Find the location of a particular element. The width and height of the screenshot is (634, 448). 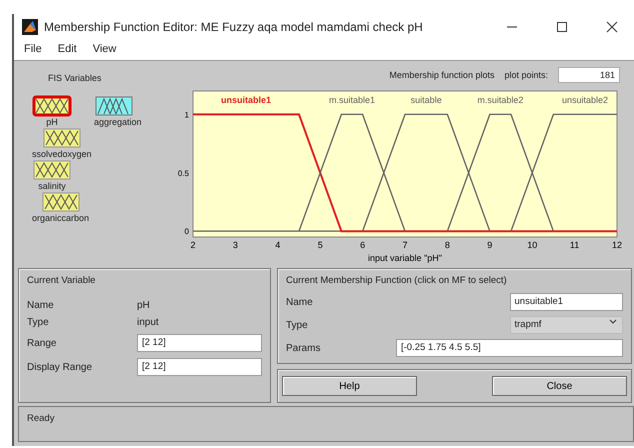

close-icon is located at coordinates (612, 27).